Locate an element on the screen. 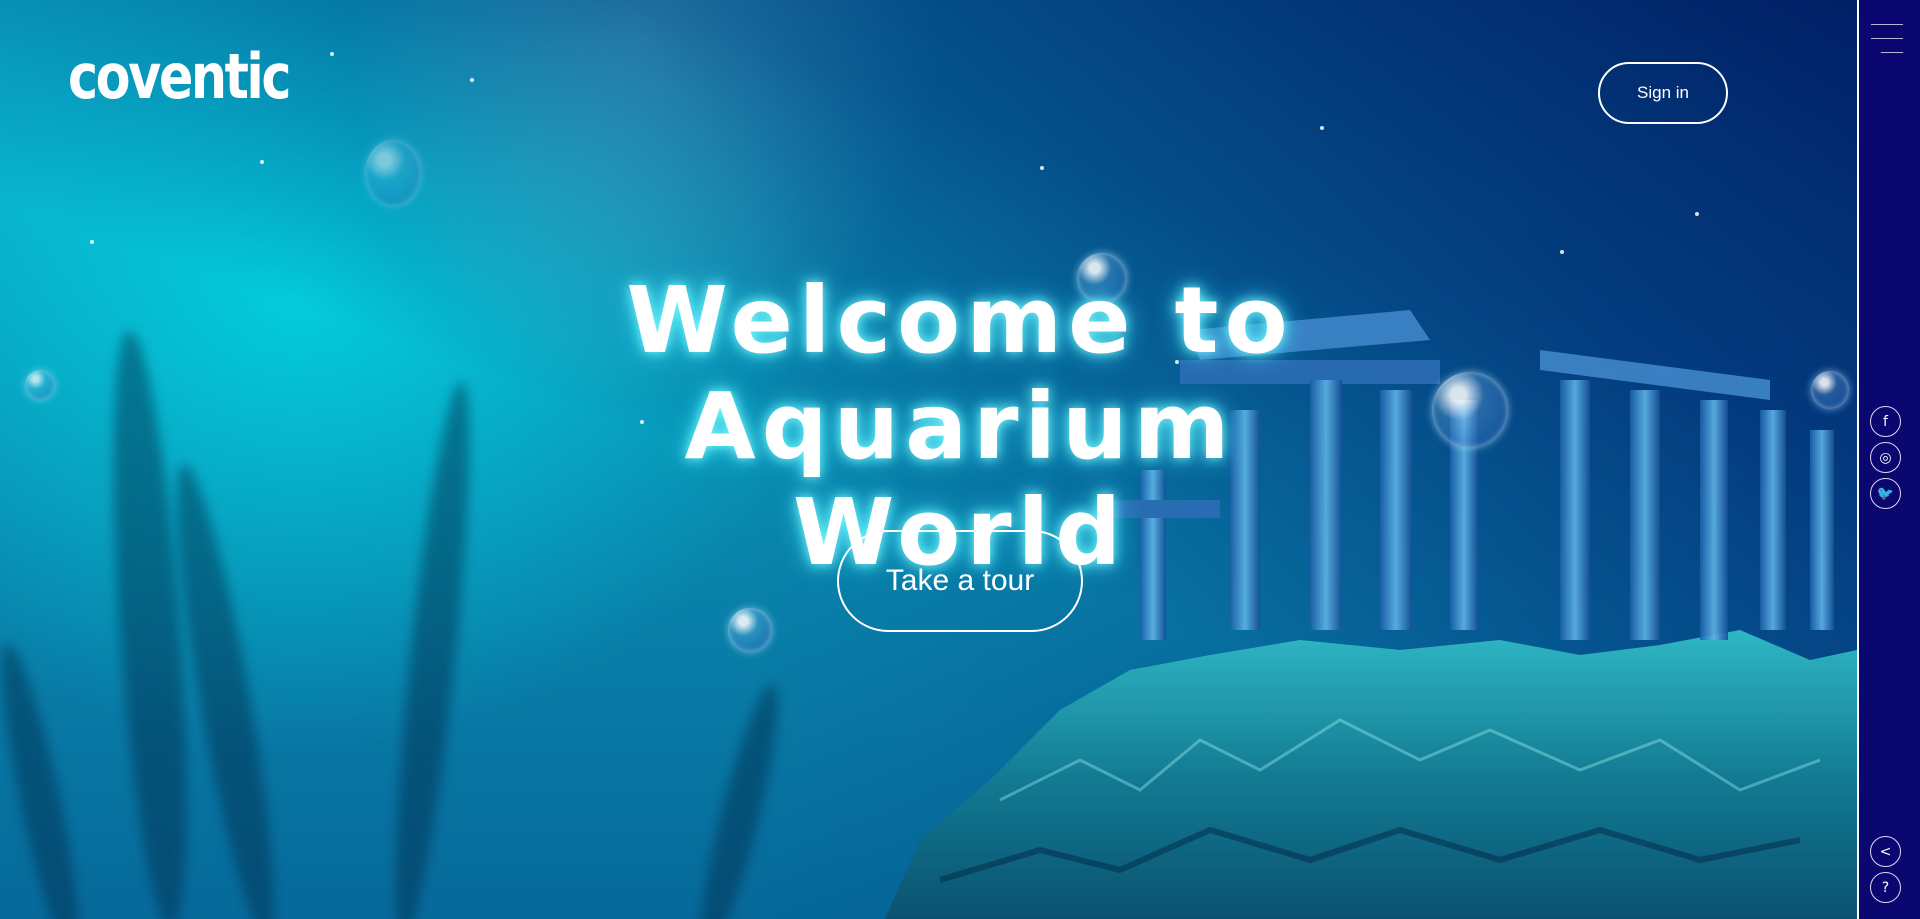 The width and height of the screenshot is (1920, 919). hero-title-line-1: Welcome to is located at coordinates (960, 320).